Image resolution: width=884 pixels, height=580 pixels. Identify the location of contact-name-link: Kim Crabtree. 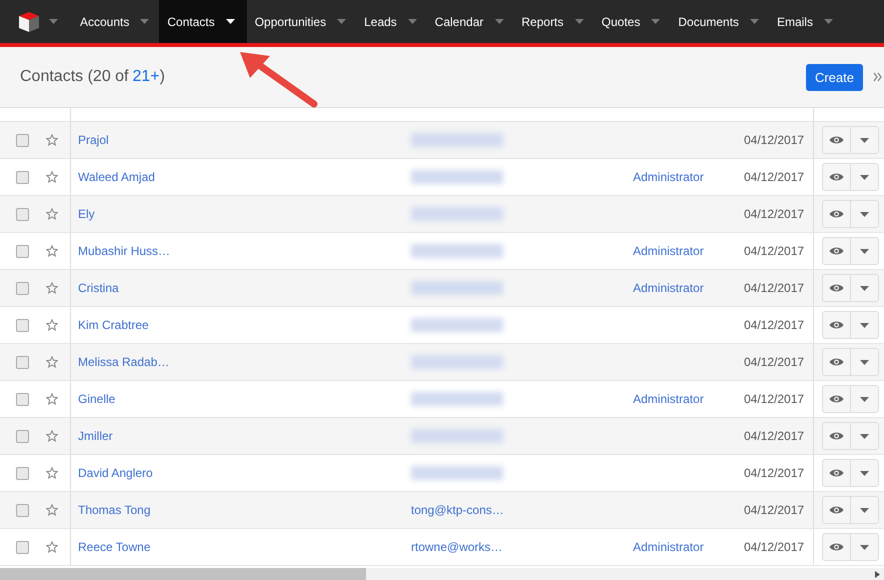
(110, 325).